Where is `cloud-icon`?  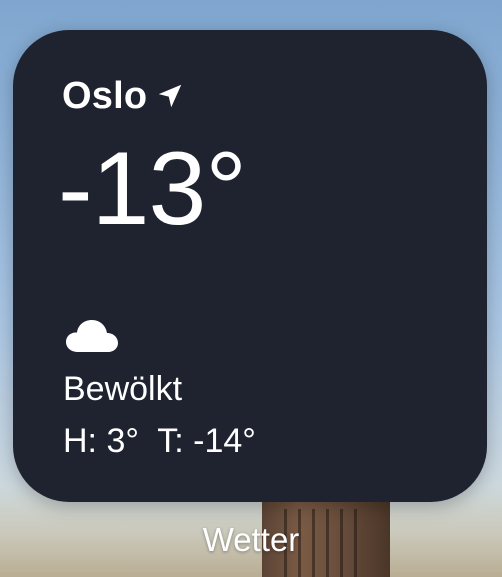 cloud-icon is located at coordinates (92, 334).